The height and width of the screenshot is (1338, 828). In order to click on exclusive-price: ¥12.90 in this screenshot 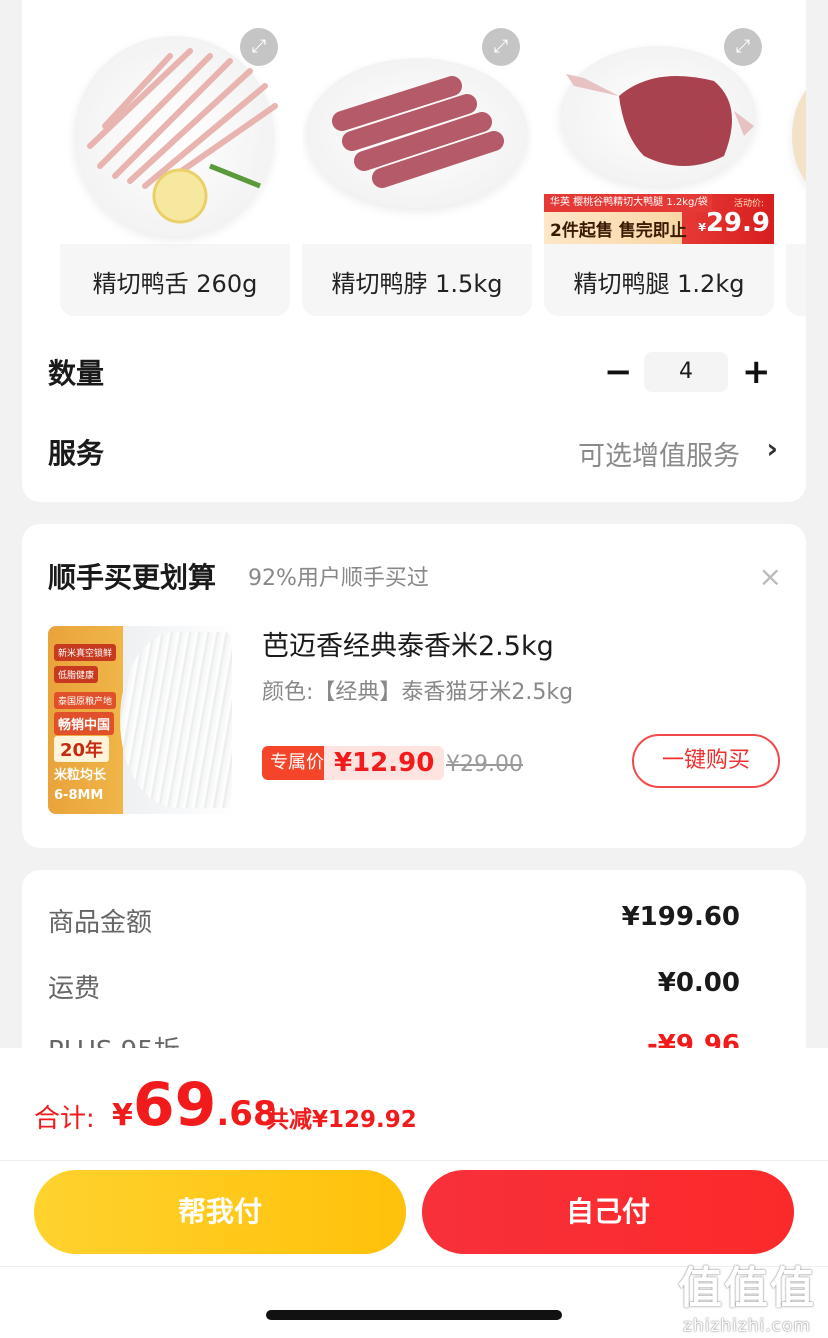, I will do `click(384, 763)`.